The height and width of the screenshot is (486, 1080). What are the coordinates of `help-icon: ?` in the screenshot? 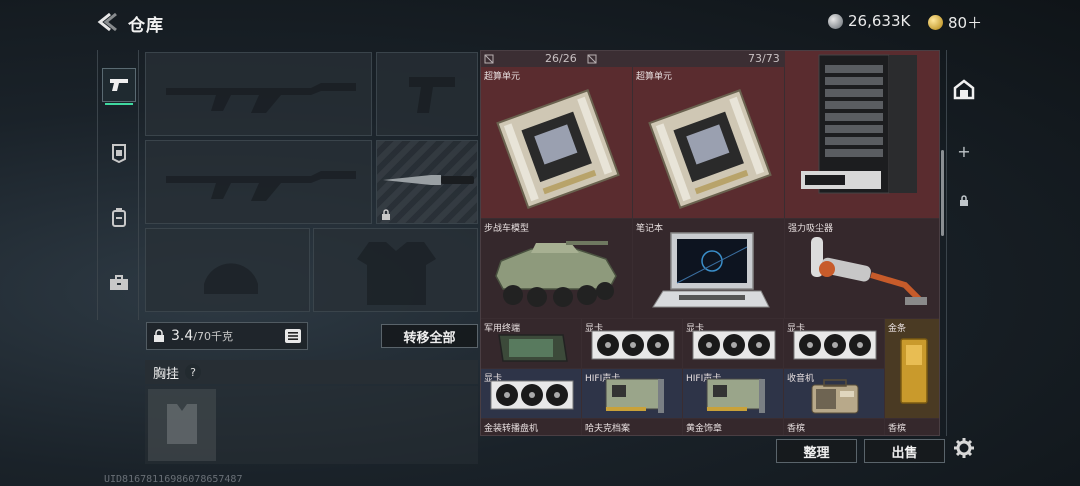 It's located at (193, 372).